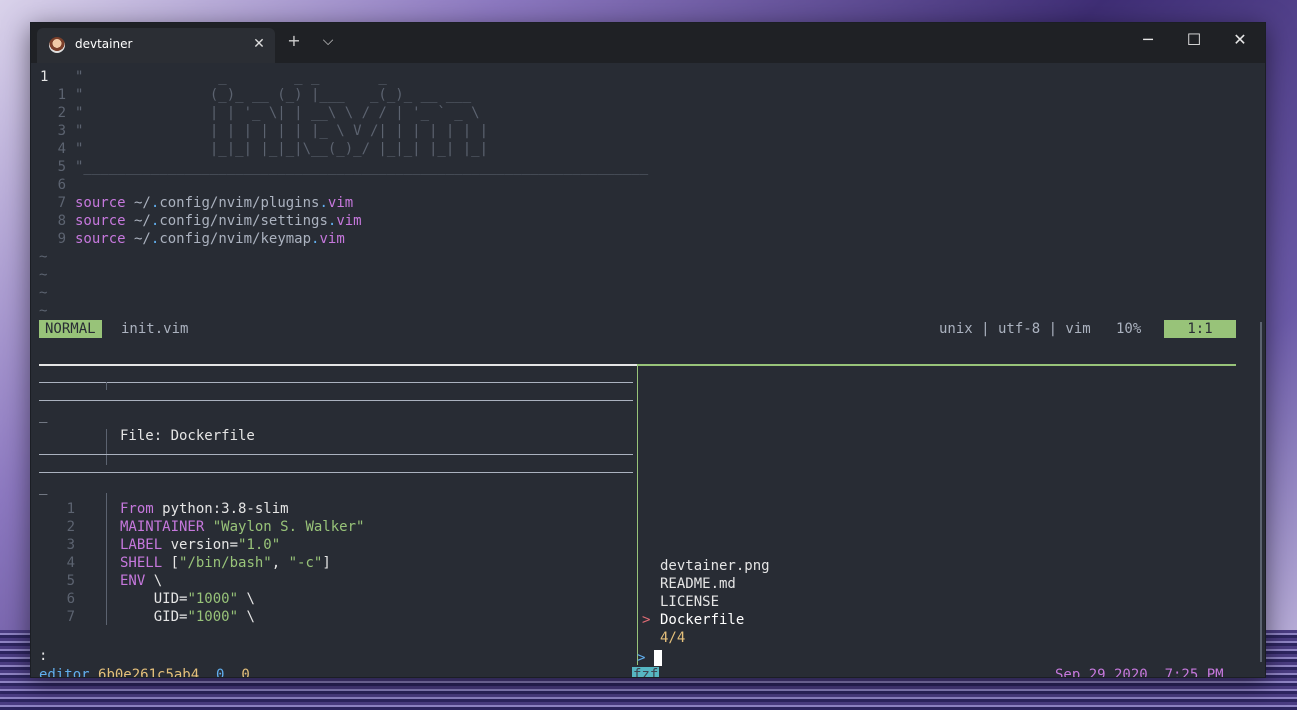  Describe the element at coordinates (137, 509) in the screenshot. I see `code-token: From` at that location.